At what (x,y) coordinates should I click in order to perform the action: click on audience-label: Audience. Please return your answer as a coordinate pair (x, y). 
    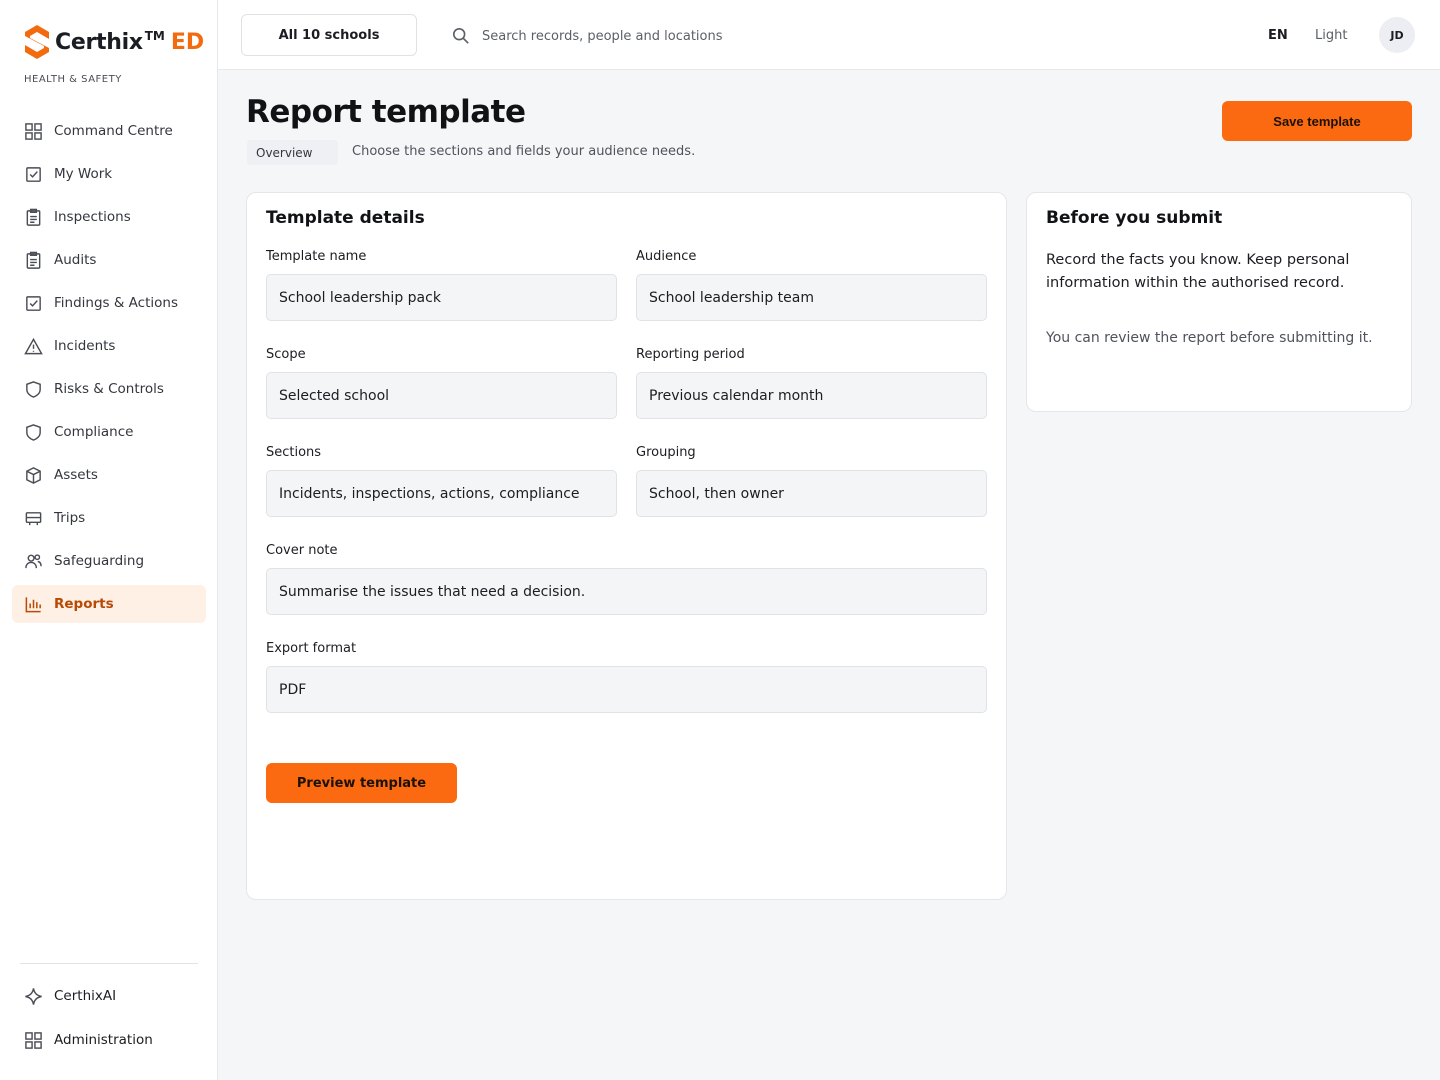
    Looking at the image, I should click on (666, 256).